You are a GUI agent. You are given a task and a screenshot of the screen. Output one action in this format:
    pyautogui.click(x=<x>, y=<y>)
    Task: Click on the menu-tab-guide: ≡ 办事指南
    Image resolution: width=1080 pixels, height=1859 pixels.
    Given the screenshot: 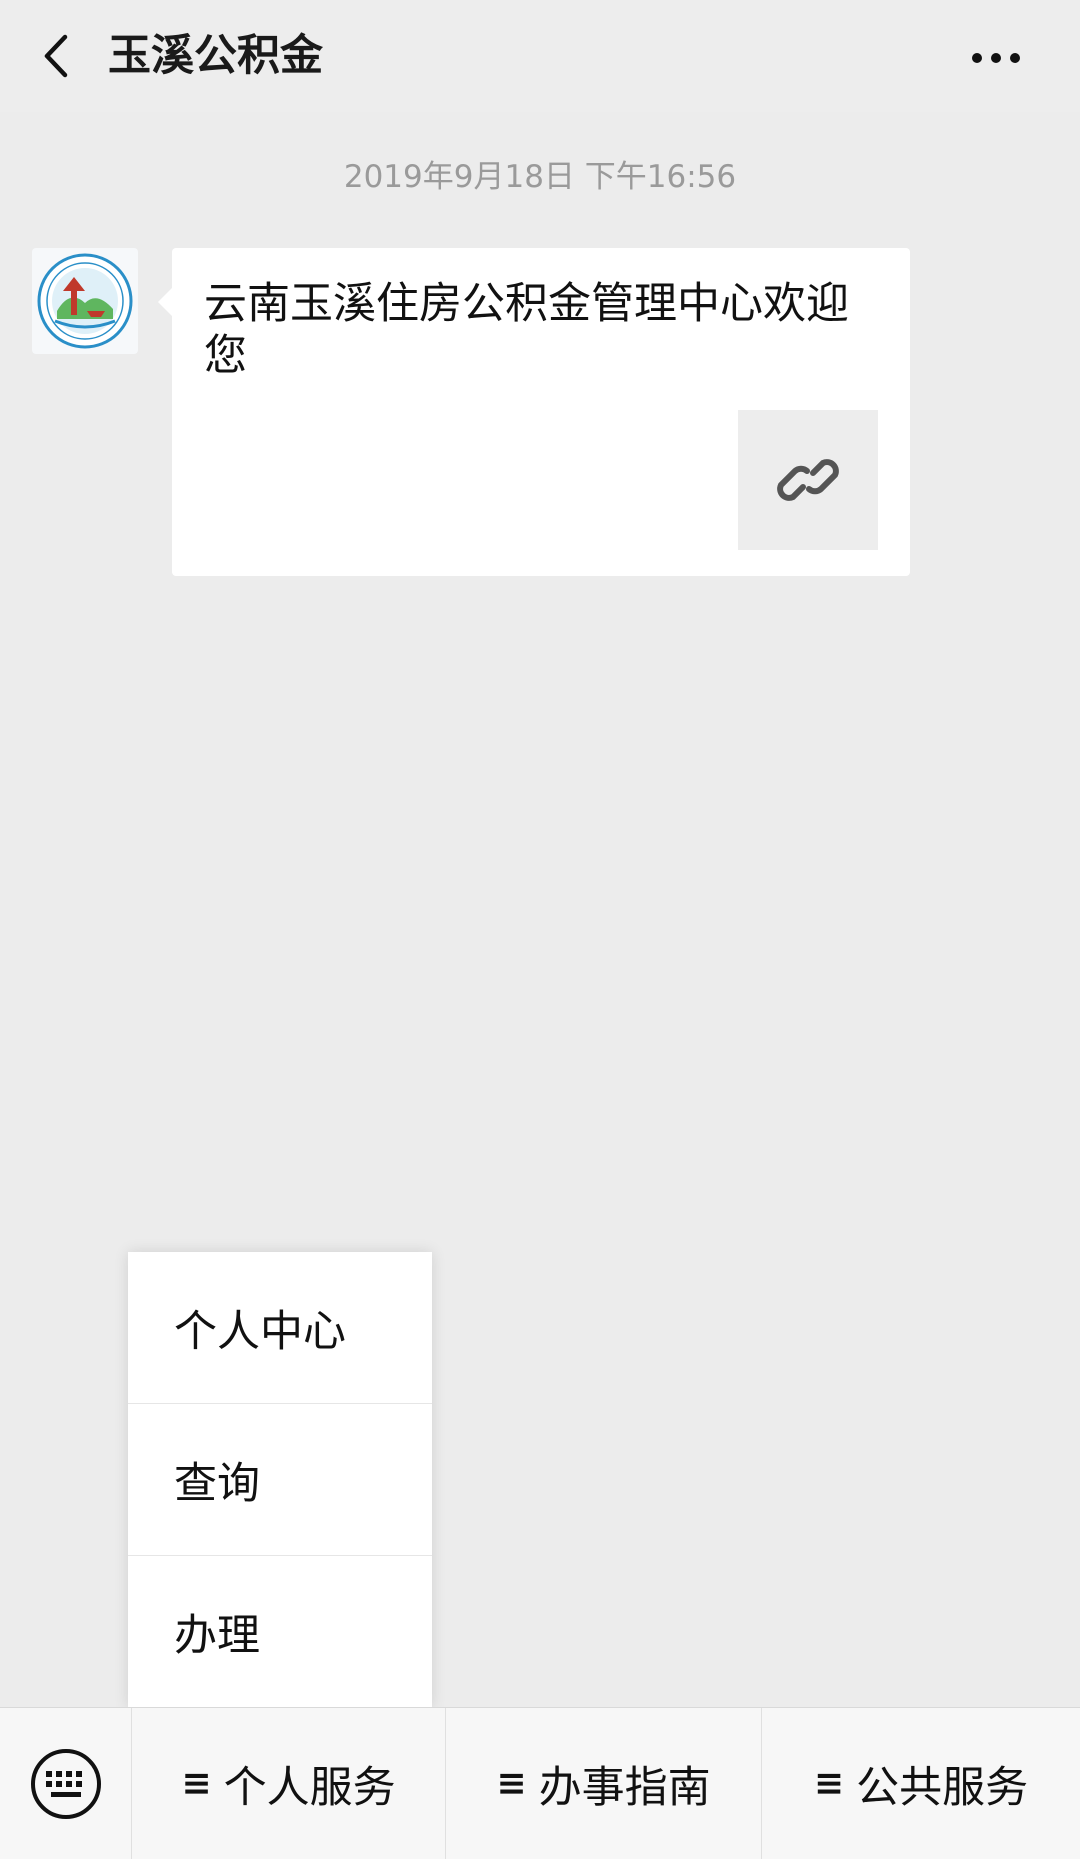 What is the action you would take?
    pyautogui.click(x=604, y=1783)
    